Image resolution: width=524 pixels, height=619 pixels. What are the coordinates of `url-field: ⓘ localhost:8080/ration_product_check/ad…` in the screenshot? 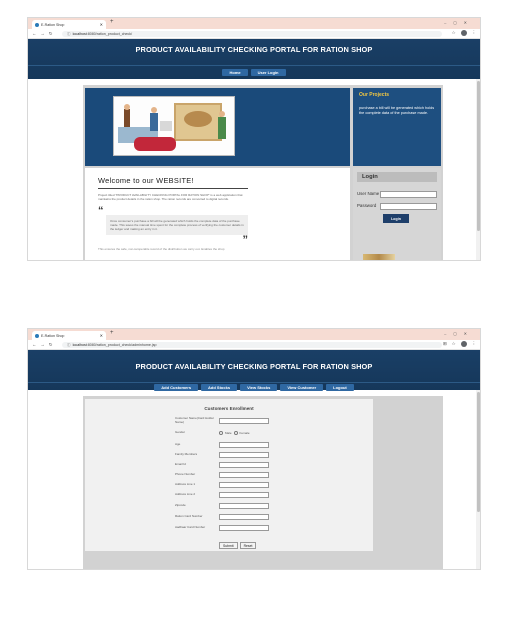 It's located at (252, 345).